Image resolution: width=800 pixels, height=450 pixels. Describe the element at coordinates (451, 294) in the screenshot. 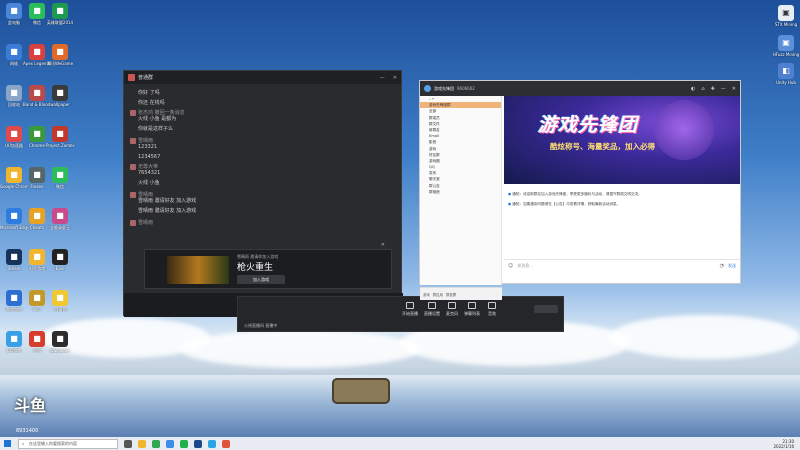

I see `bottom-tab: 群投票` at that location.